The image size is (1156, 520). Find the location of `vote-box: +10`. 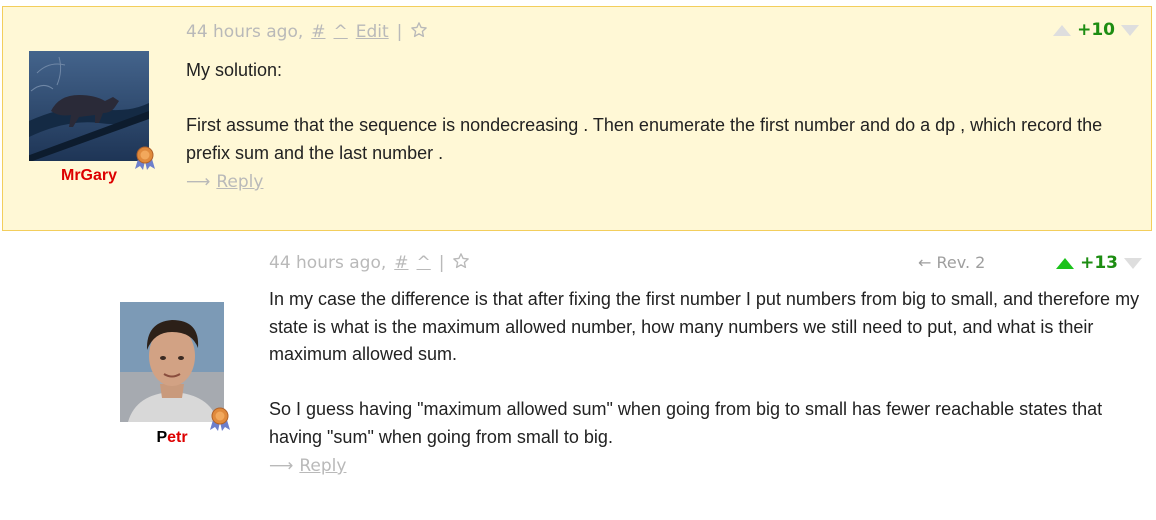

vote-box: +10 is located at coordinates (1096, 30).